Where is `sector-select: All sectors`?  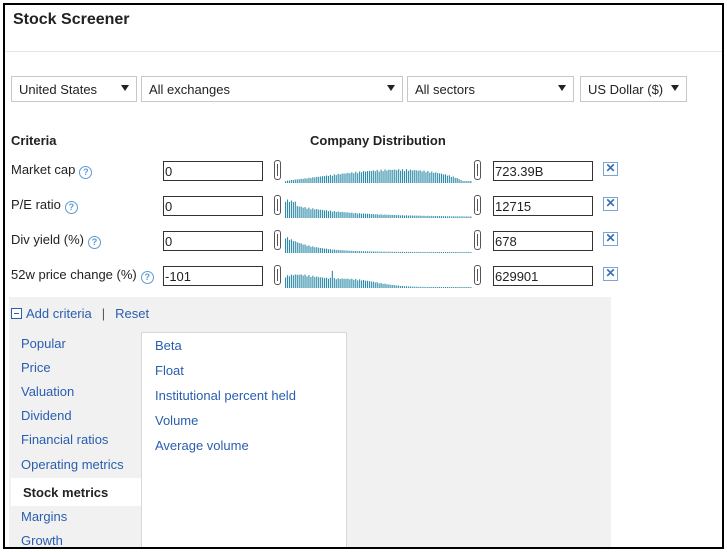
sector-select: All sectors is located at coordinates (490, 89).